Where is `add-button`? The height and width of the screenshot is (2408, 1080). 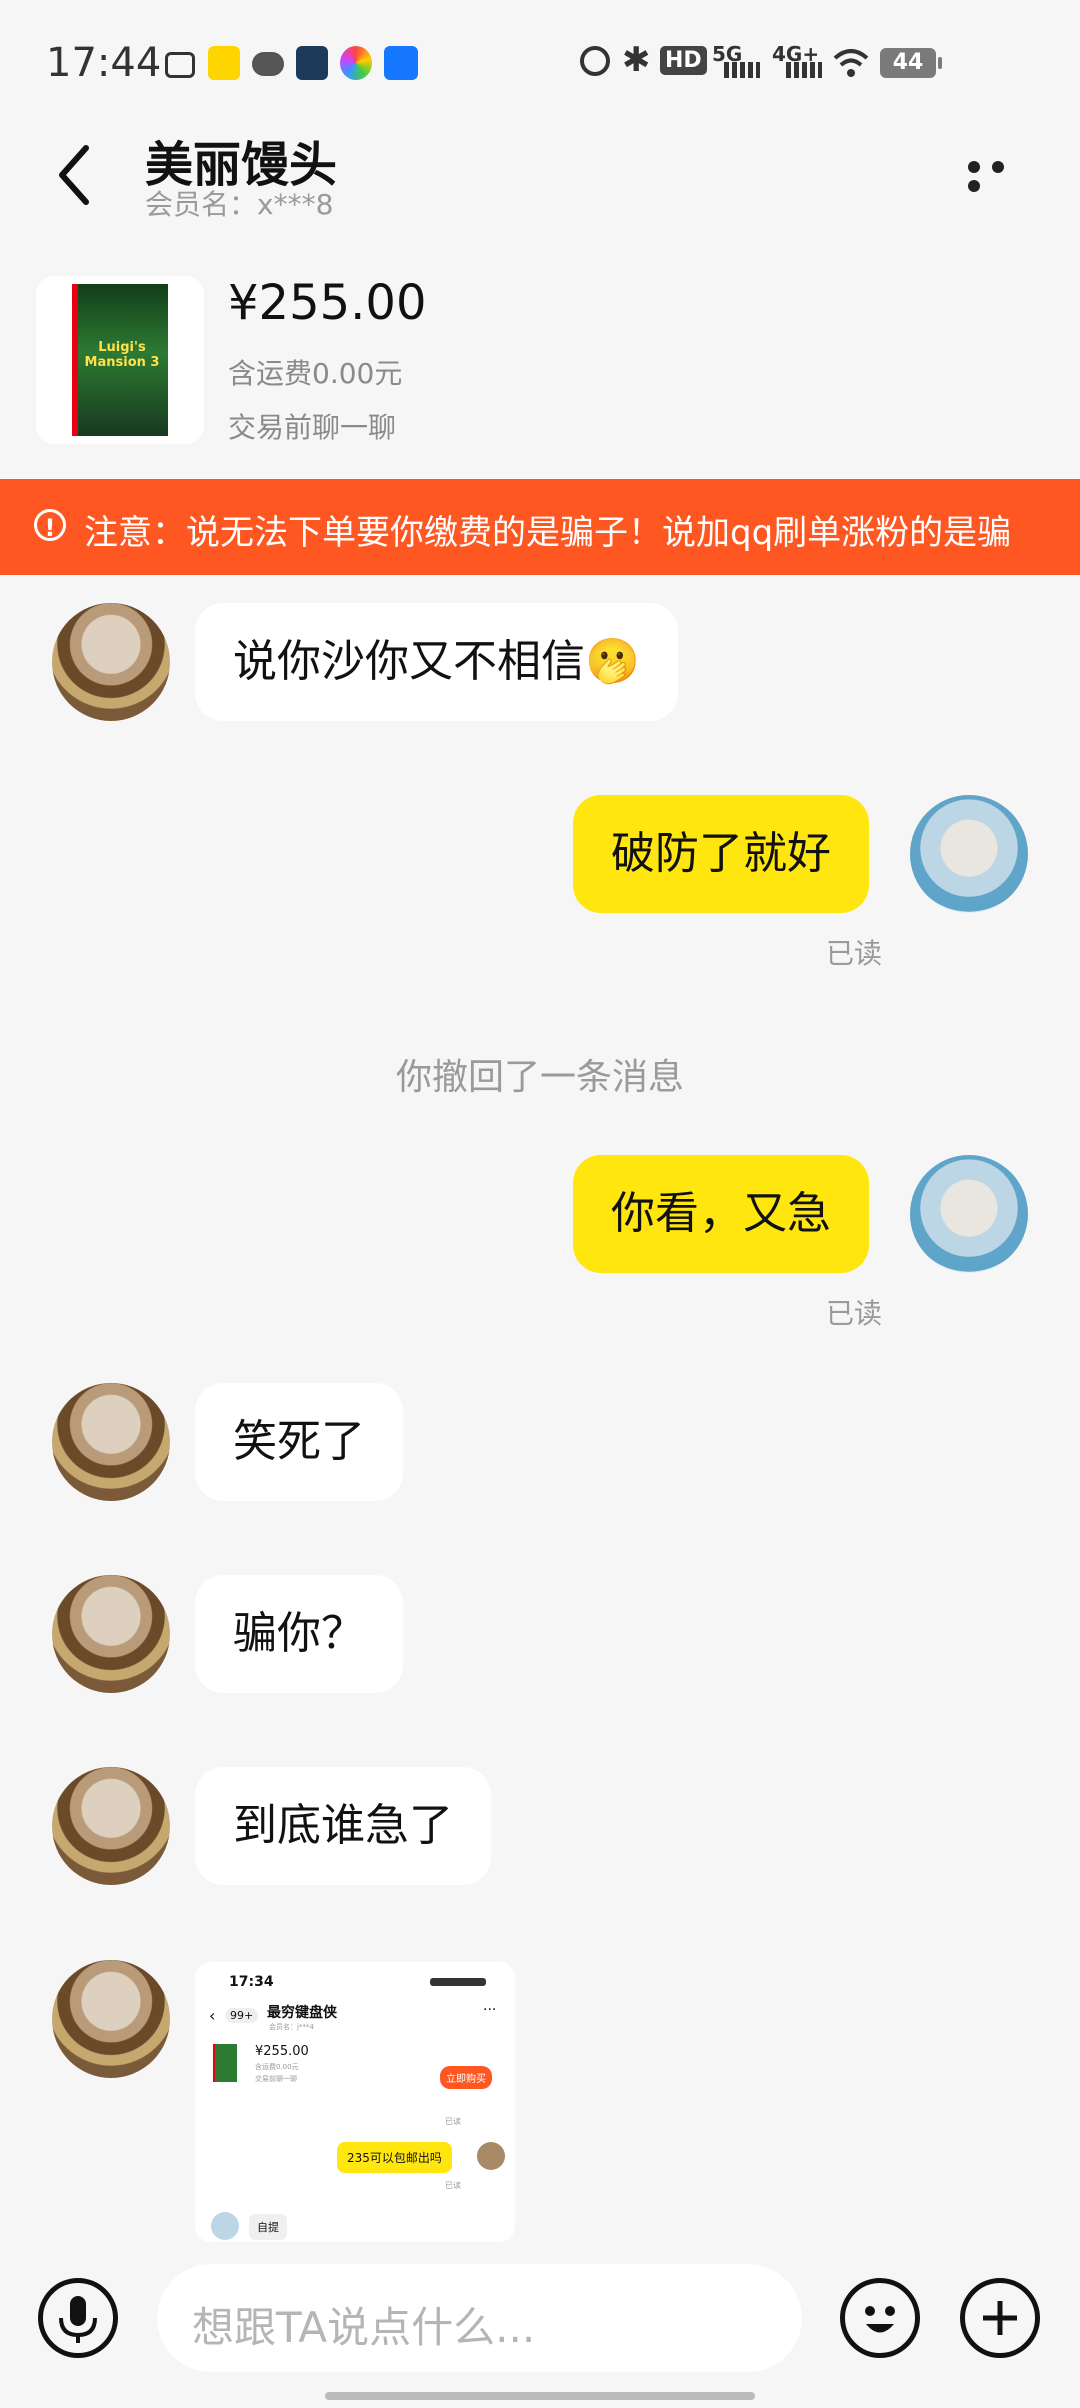
add-button is located at coordinates (1000, 2318).